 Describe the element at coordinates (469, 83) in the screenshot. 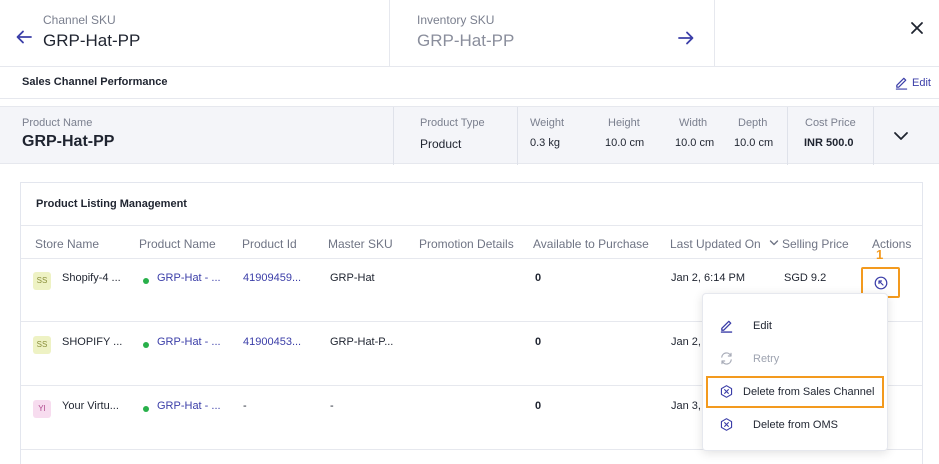

I see `section-header: Sales Channel Performance Edit` at that location.